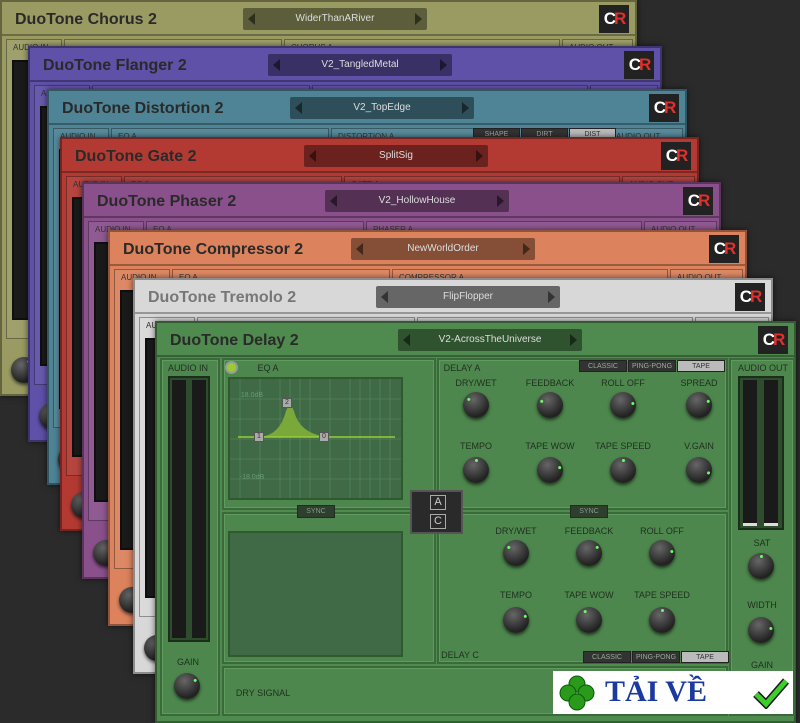  I want to click on width-knob, so click(761, 630).